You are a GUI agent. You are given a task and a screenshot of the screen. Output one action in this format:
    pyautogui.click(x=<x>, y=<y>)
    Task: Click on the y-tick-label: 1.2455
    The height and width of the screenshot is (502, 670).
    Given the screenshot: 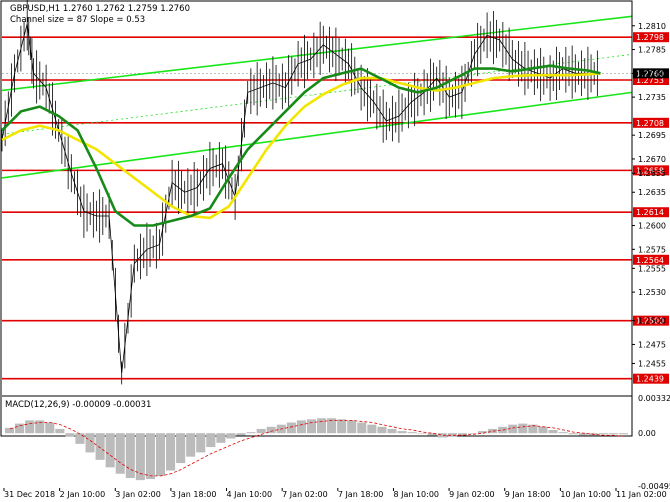 What is the action you would take?
    pyautogui.click(x=652, y=363)
    